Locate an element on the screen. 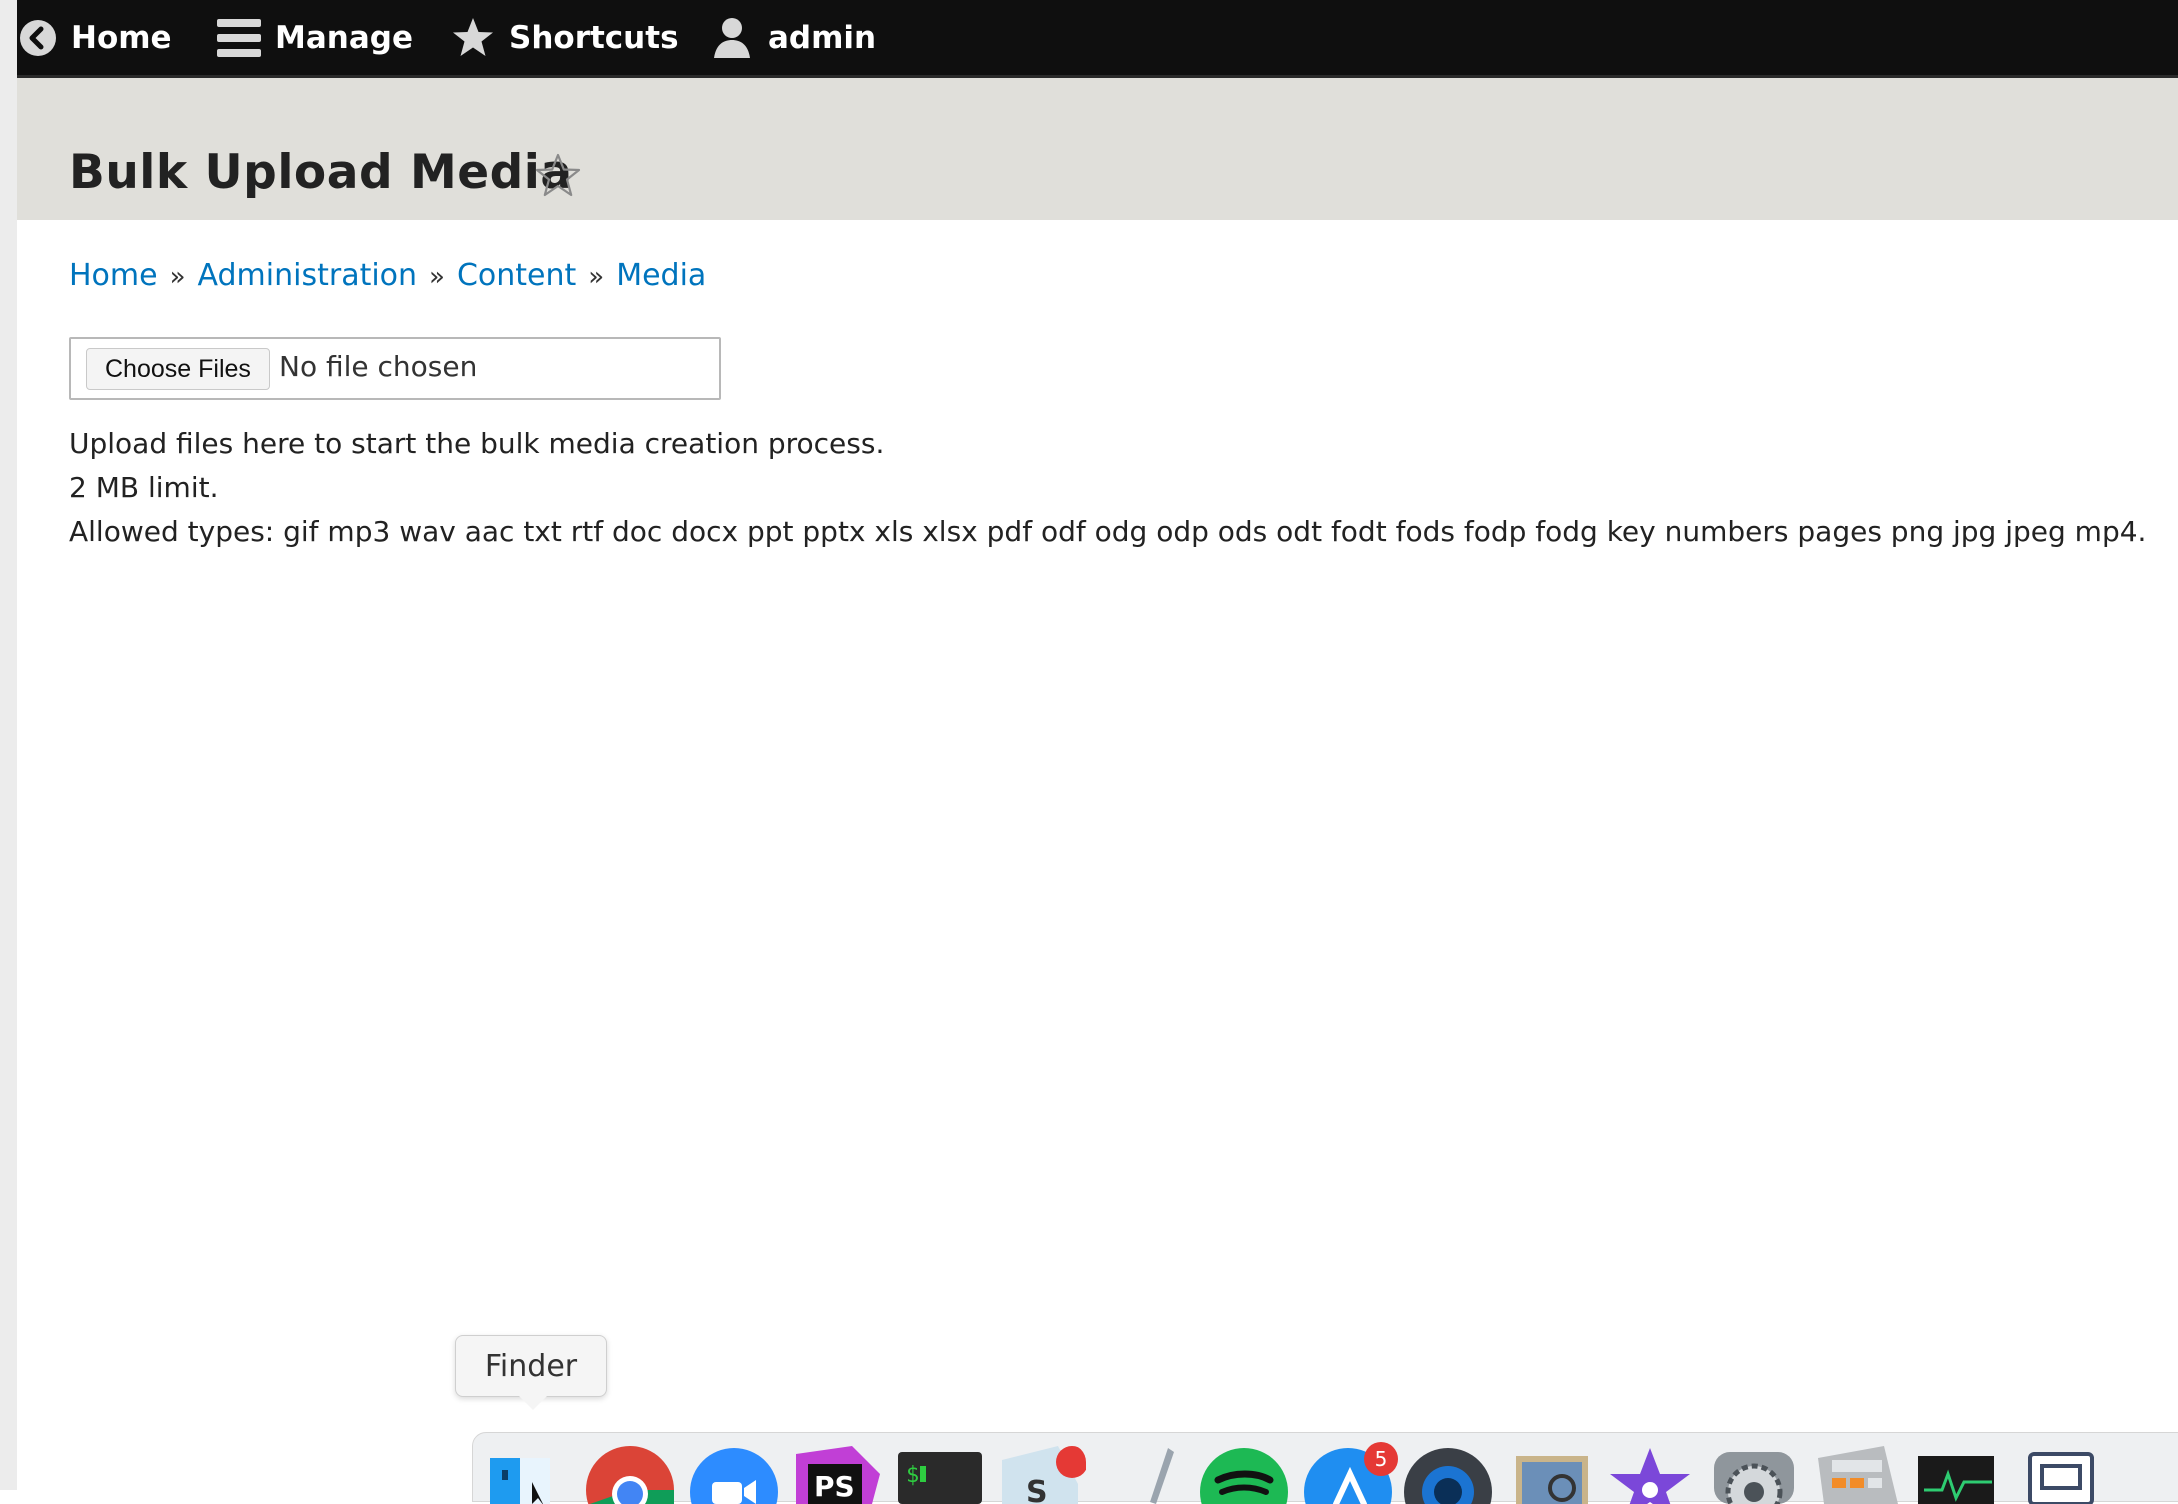  dock-tooltip: Finder is located at coordinates (531, 1366).